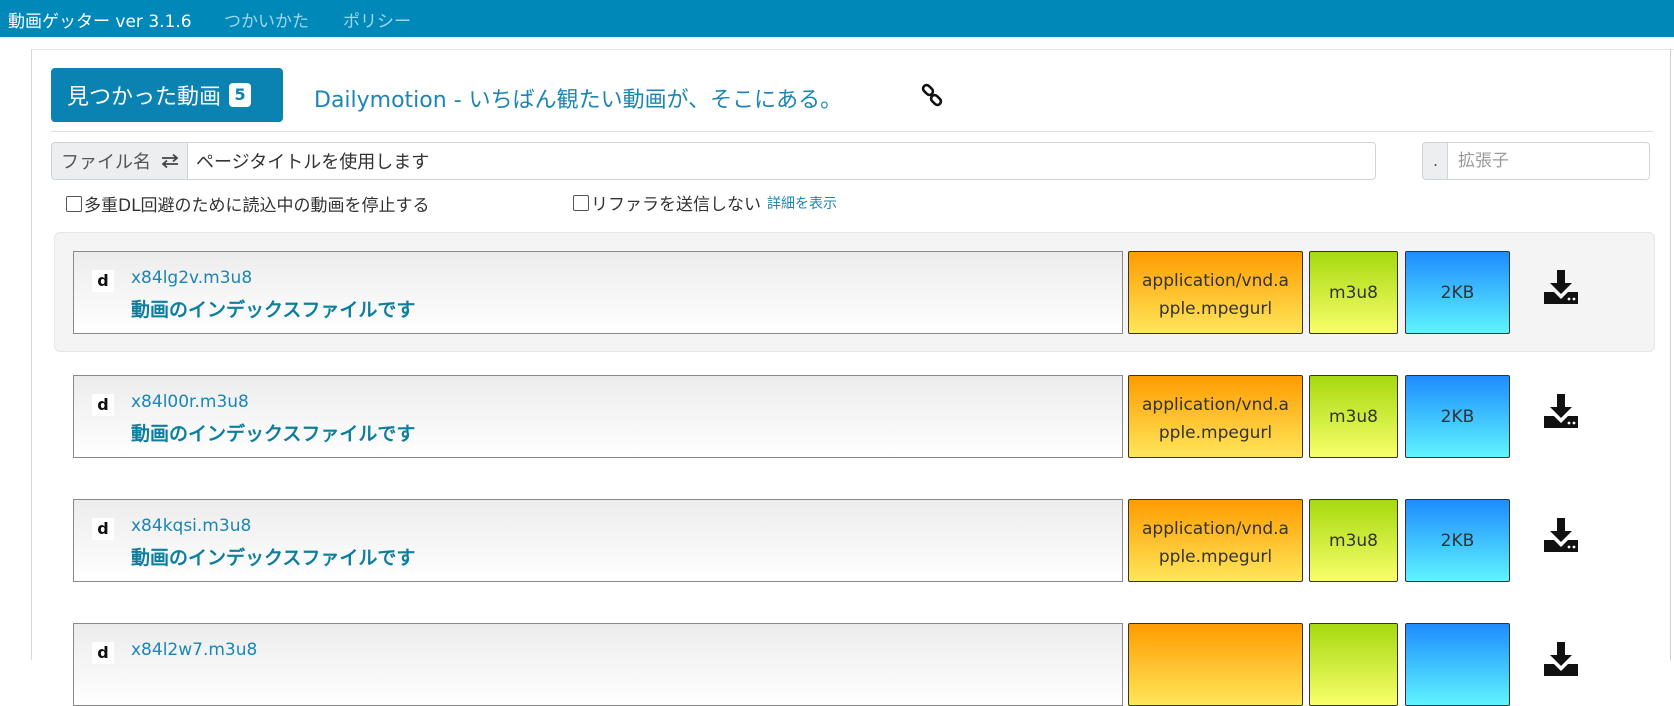 The image size is (1674, 706). I want to click on page-title: Dailymotion - いちばん観たい動画が、そこにある。, so click(578, 100).